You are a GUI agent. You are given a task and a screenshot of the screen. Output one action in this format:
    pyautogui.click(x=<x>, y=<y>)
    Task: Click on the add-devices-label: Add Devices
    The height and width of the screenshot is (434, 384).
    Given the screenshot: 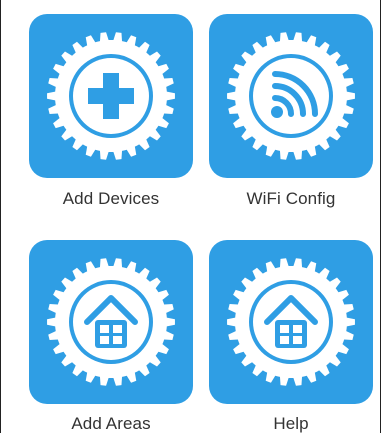 What is the action you would take?
    pyautogui.click(x=111, y=198)
    